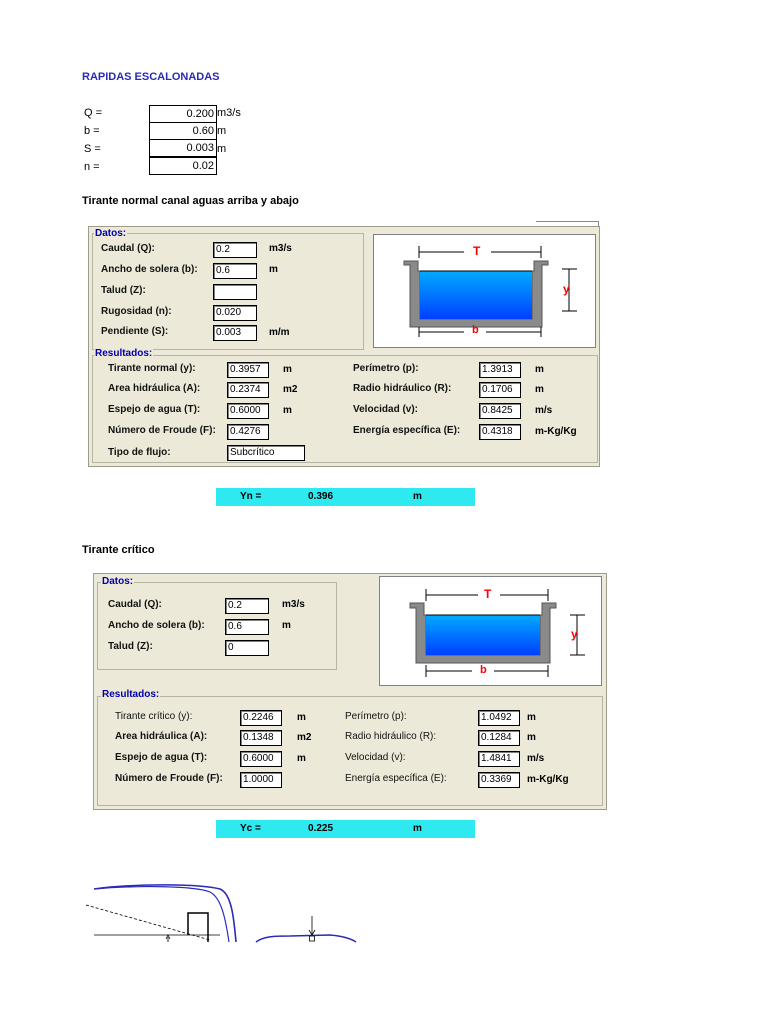  What do you see at coordinates (139, 452) in the screenshot?
I see `tipo-flujo-label: Tipo de flujo:` at bounding box center [139, 452].